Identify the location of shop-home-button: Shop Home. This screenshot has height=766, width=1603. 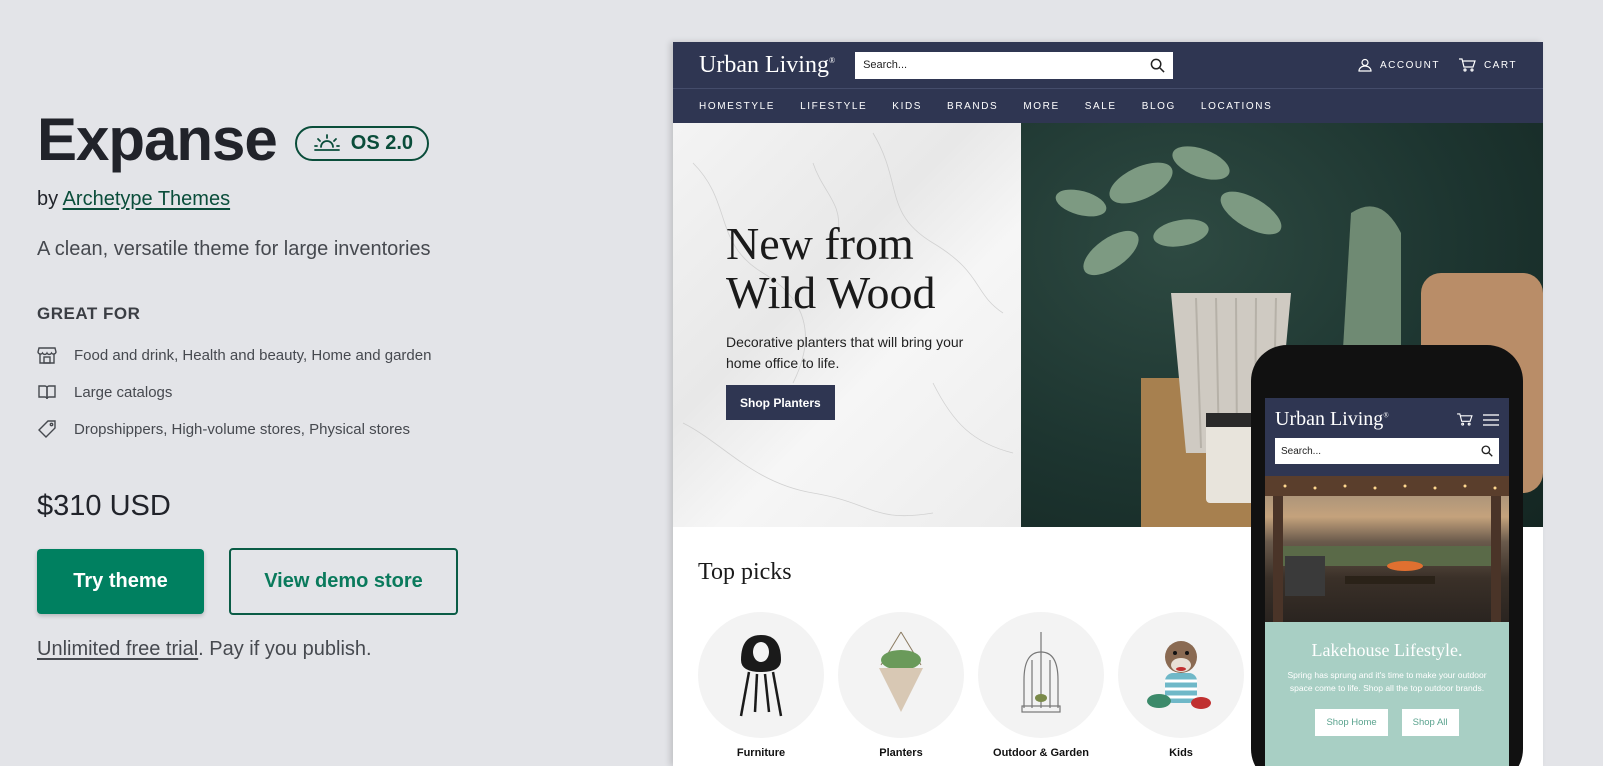
(1351, 722).